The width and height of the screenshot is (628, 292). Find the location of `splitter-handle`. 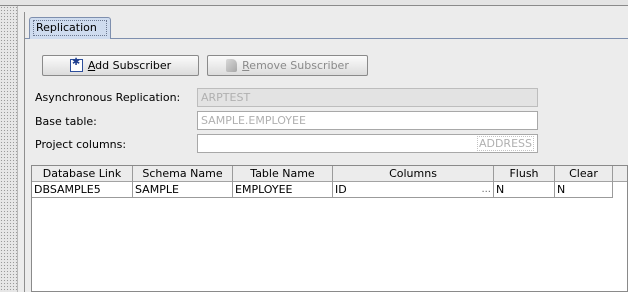

splitter-handle is located at coordinates (9, 149).